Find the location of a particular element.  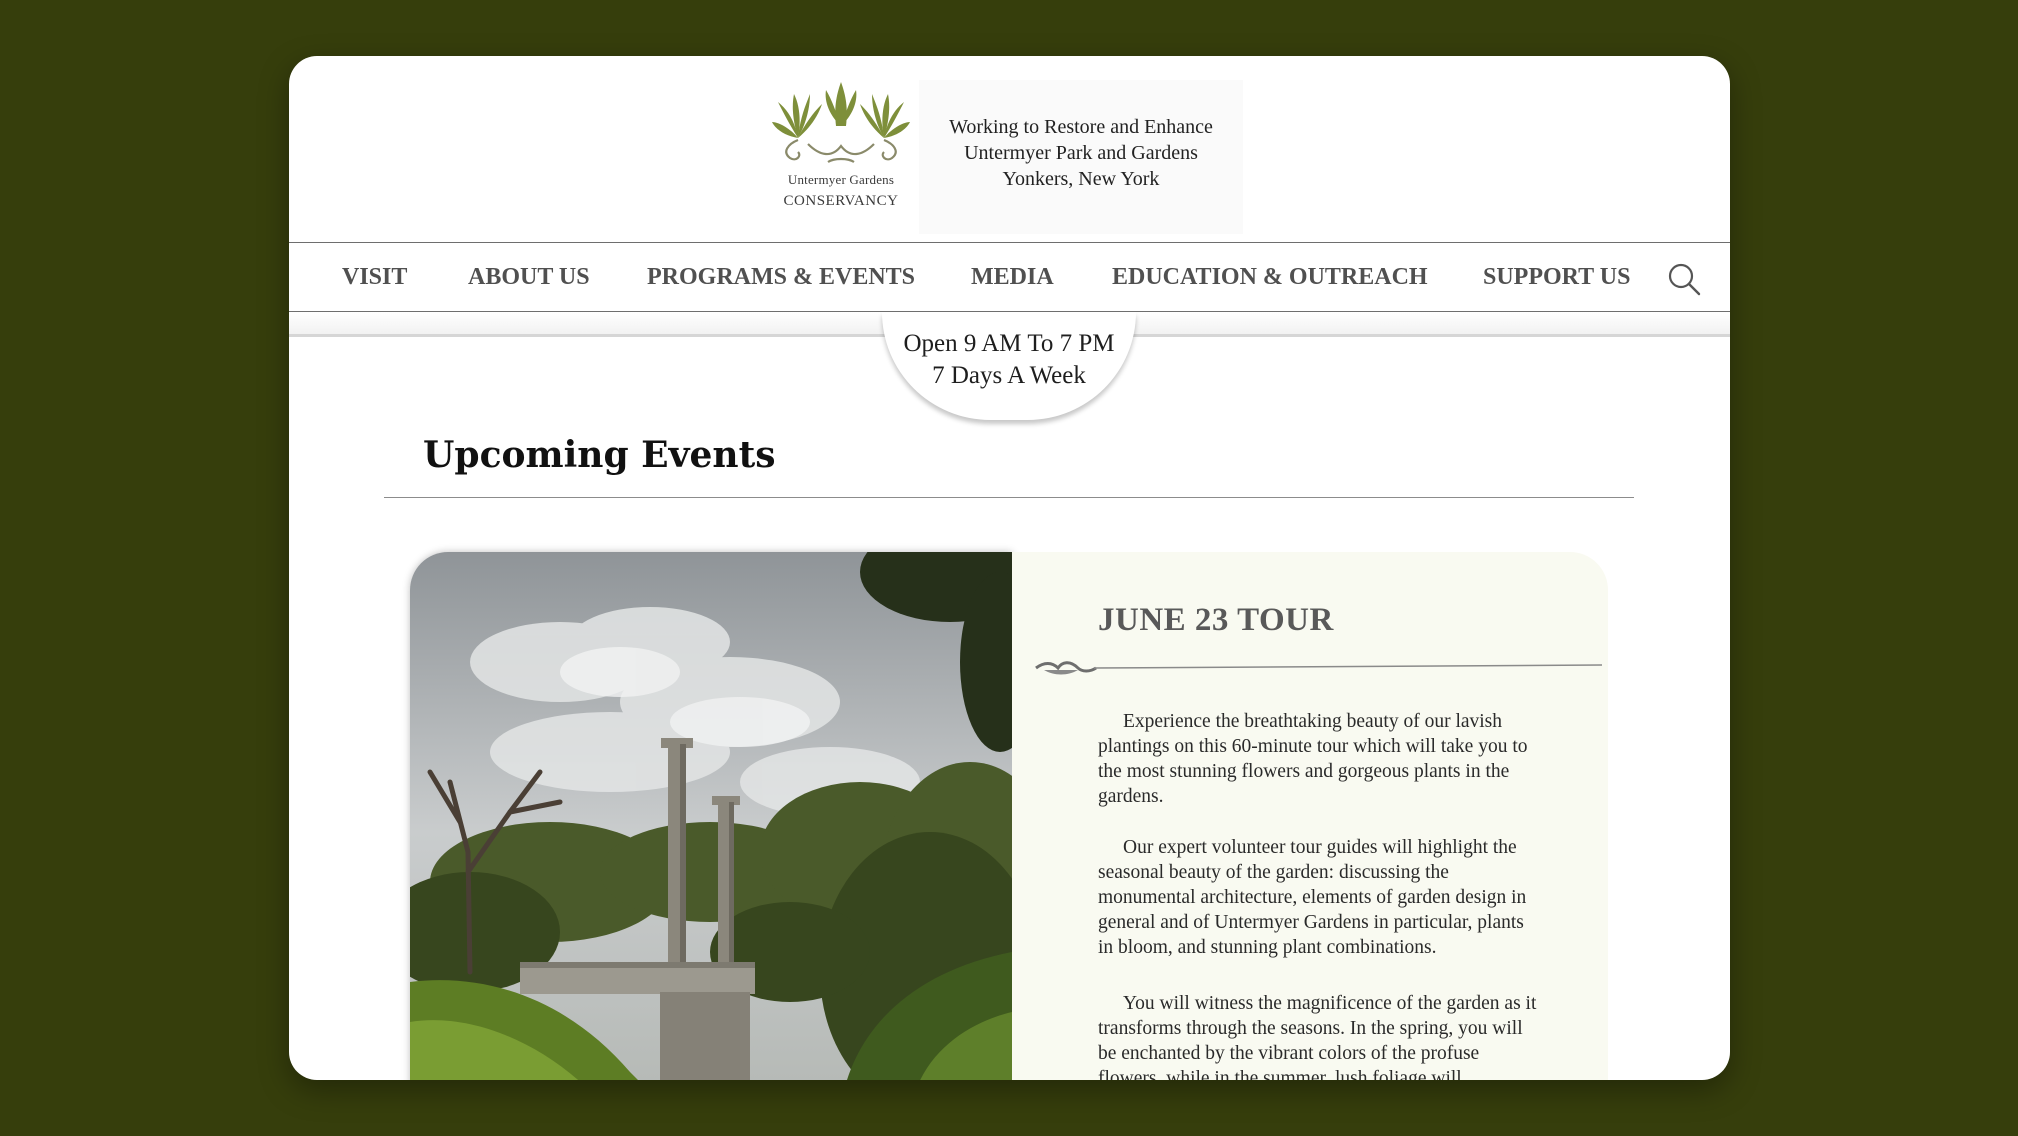

opening-hours-badge: Open 9 AM To 7 PM 7 Days A Week is located at coordinates (1009, 366).